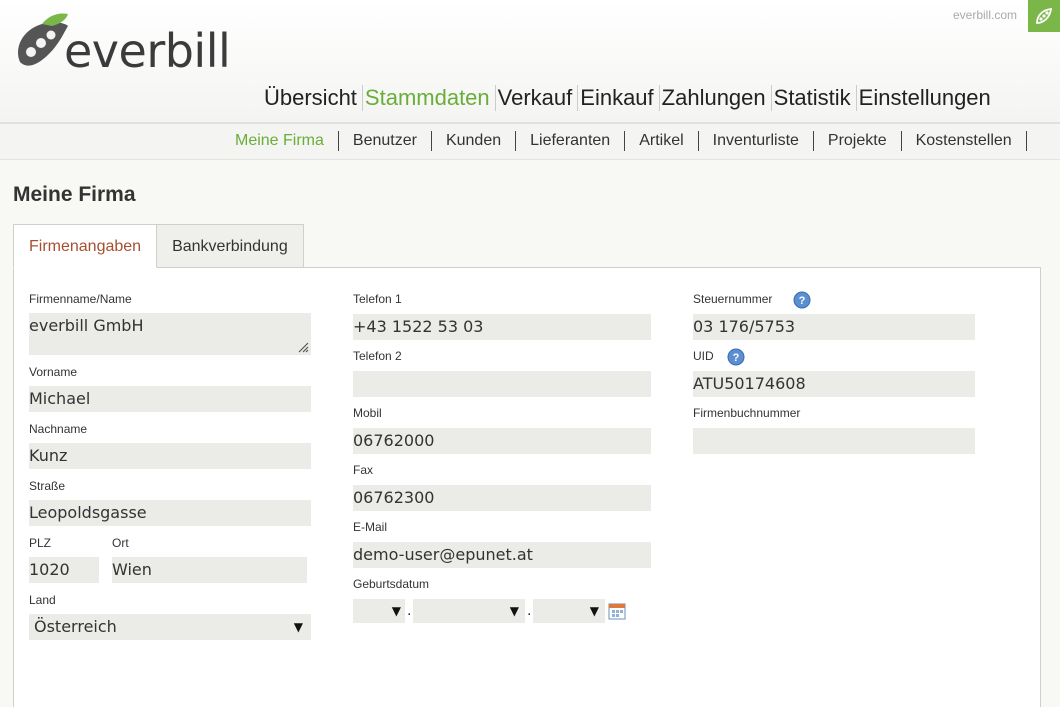  I want to click on steuernummer-field: 03 176/5753, so click(834, 327).